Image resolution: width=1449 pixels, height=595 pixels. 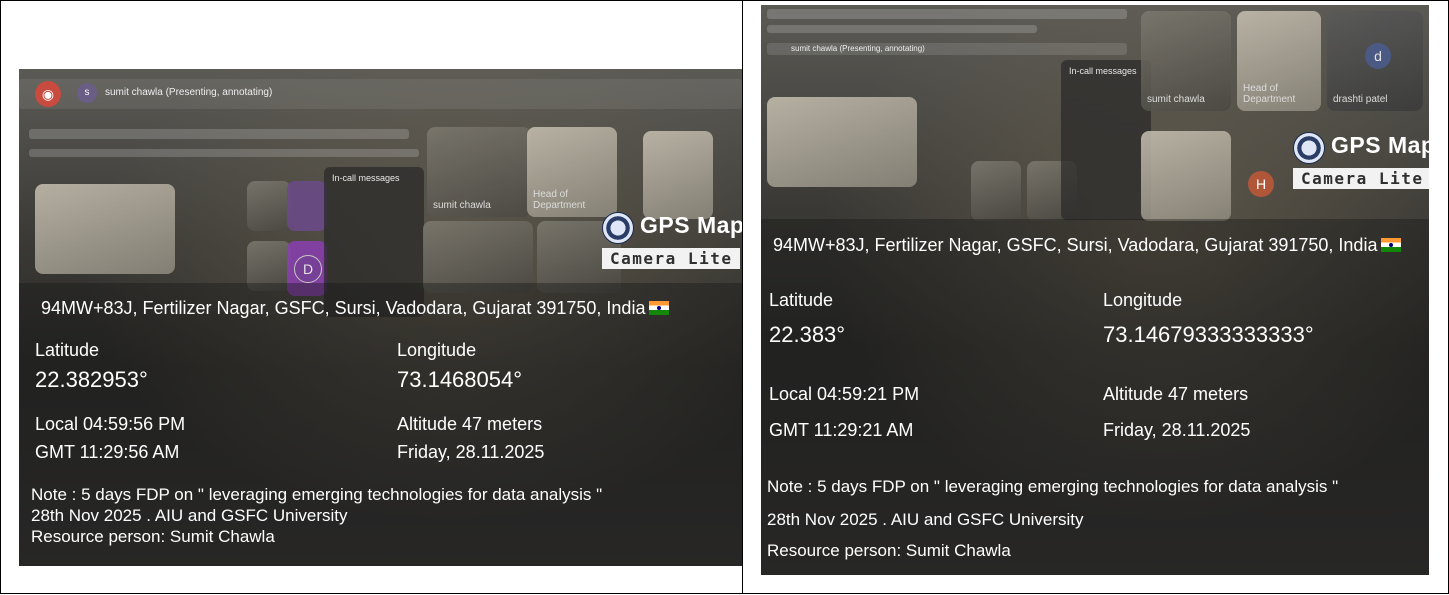 What do you see at coordinates (107, 452) in the screenshot?
I see `gmt-time: GMT 11:29:56 AM` at bounding box center [107, 452].